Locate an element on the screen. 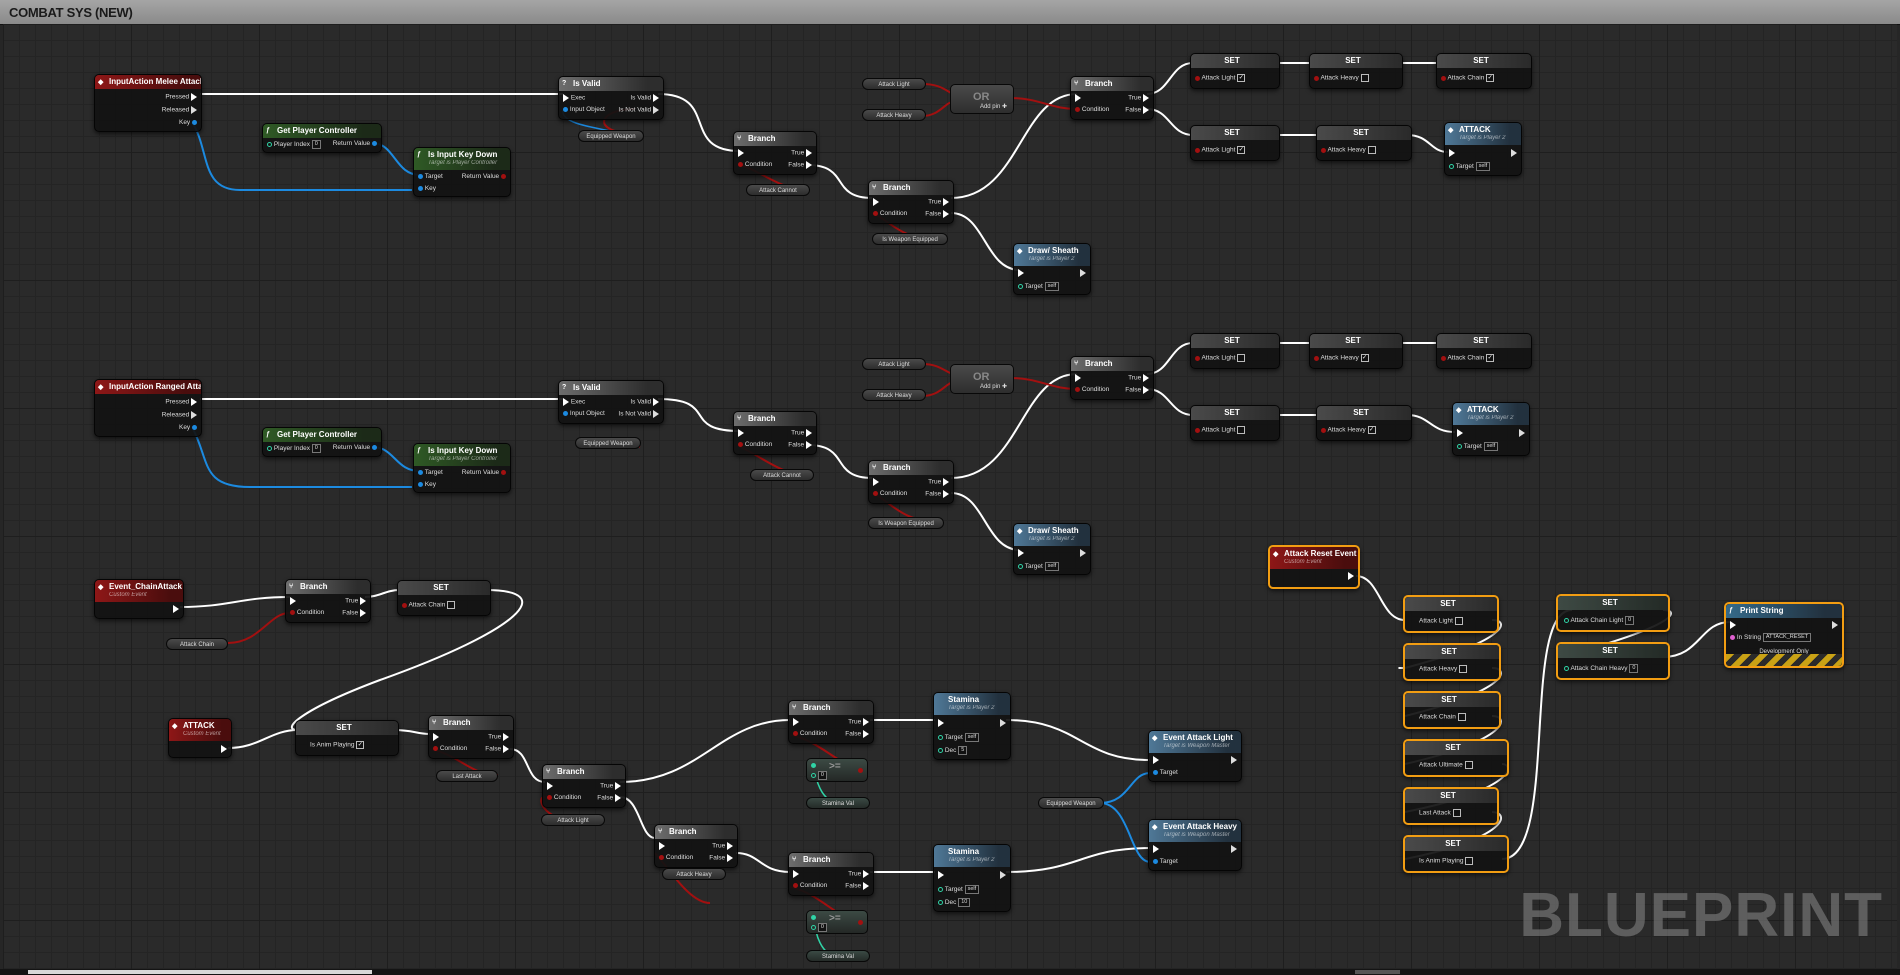  add-pin-button: Add pin ✚ is located at coordinates (993, 106).